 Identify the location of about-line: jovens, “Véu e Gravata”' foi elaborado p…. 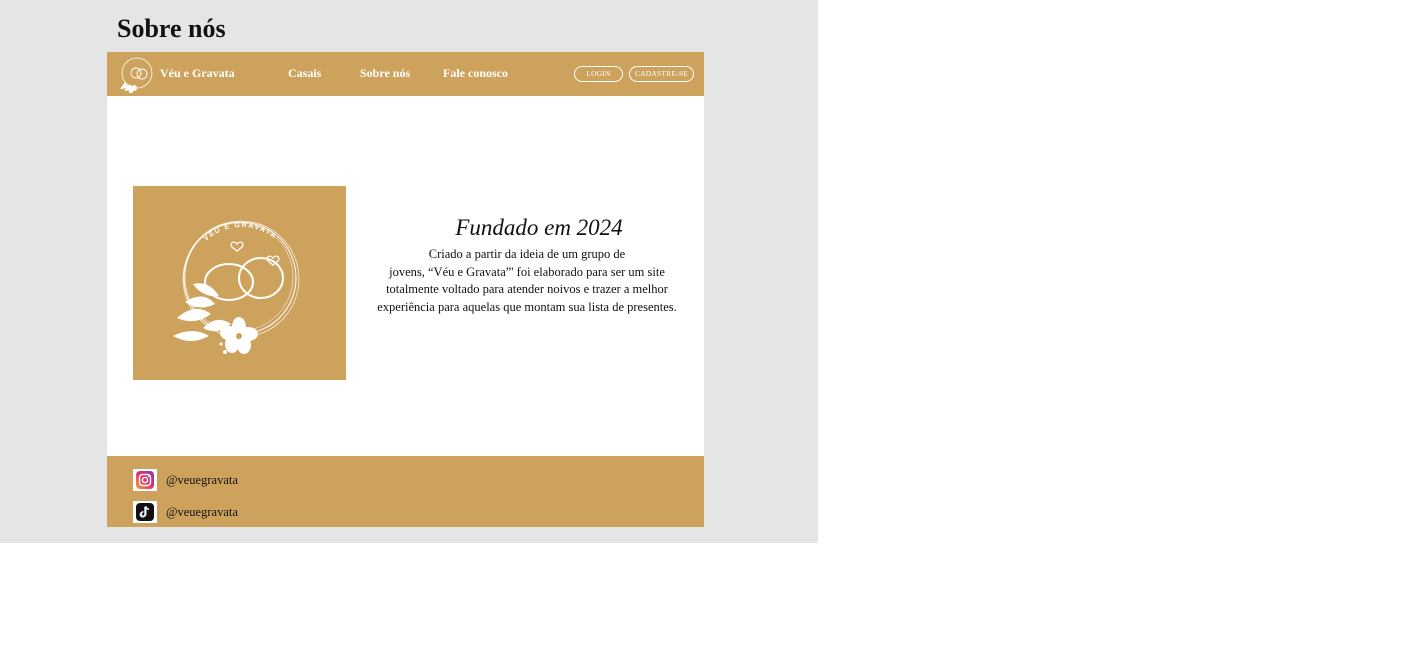
(527, 271).